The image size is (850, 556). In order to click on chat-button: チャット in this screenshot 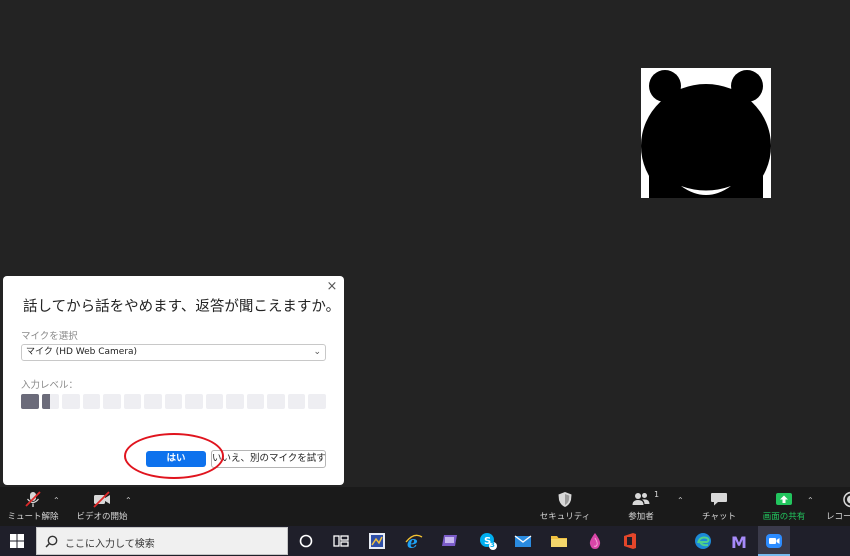, I will do `click(719, 506)`.